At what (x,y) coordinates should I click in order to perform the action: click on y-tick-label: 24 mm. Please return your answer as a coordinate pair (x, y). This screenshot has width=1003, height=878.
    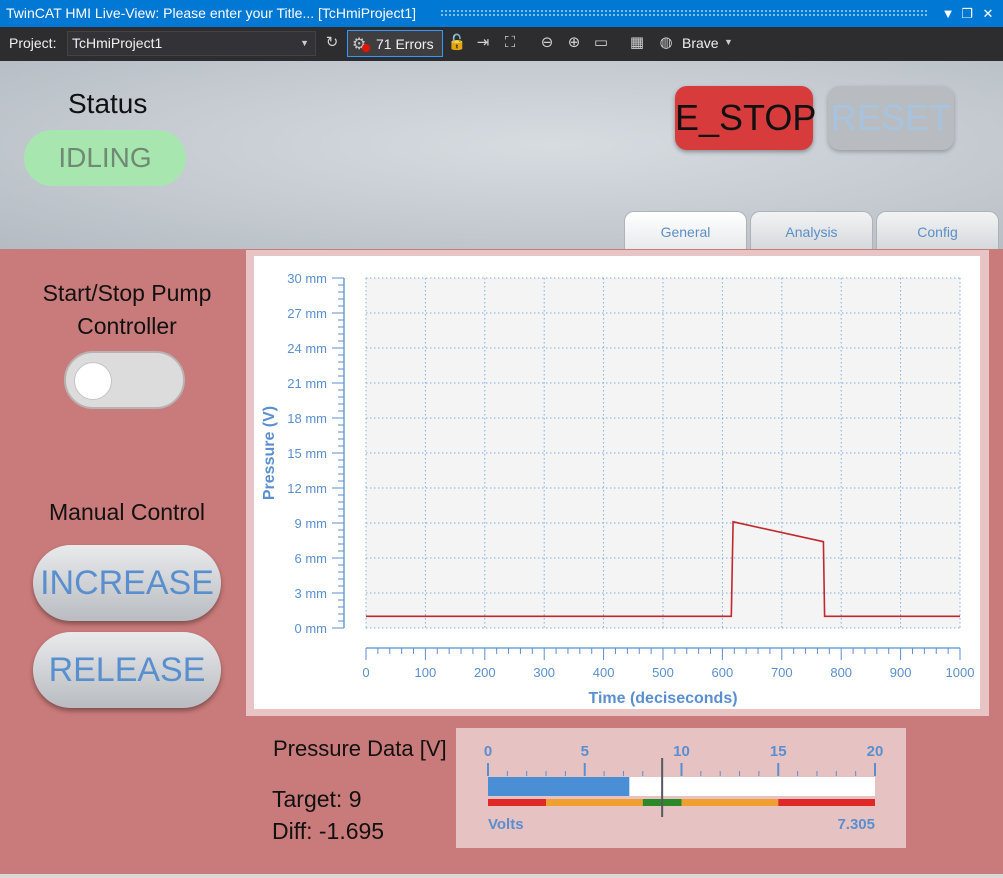
    Looking at the image, I should click on (307, 348).